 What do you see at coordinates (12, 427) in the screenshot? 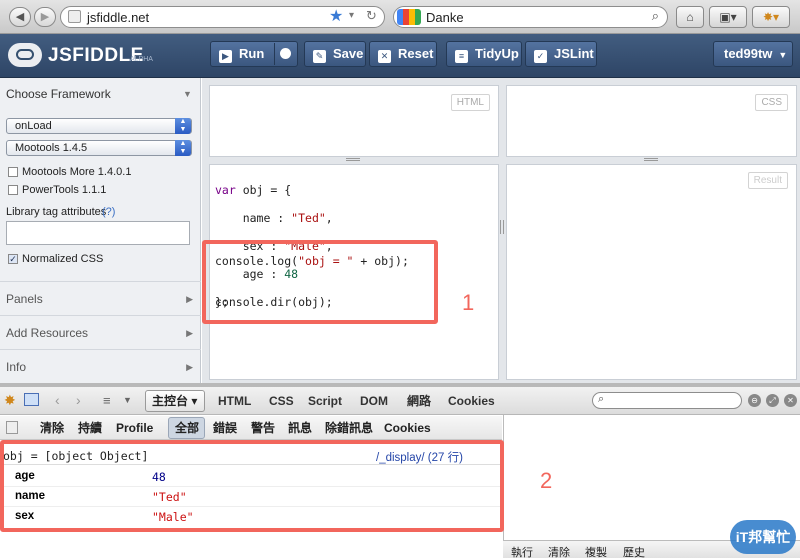
I see `clear-console-icon` at bounding box center [12, 427].